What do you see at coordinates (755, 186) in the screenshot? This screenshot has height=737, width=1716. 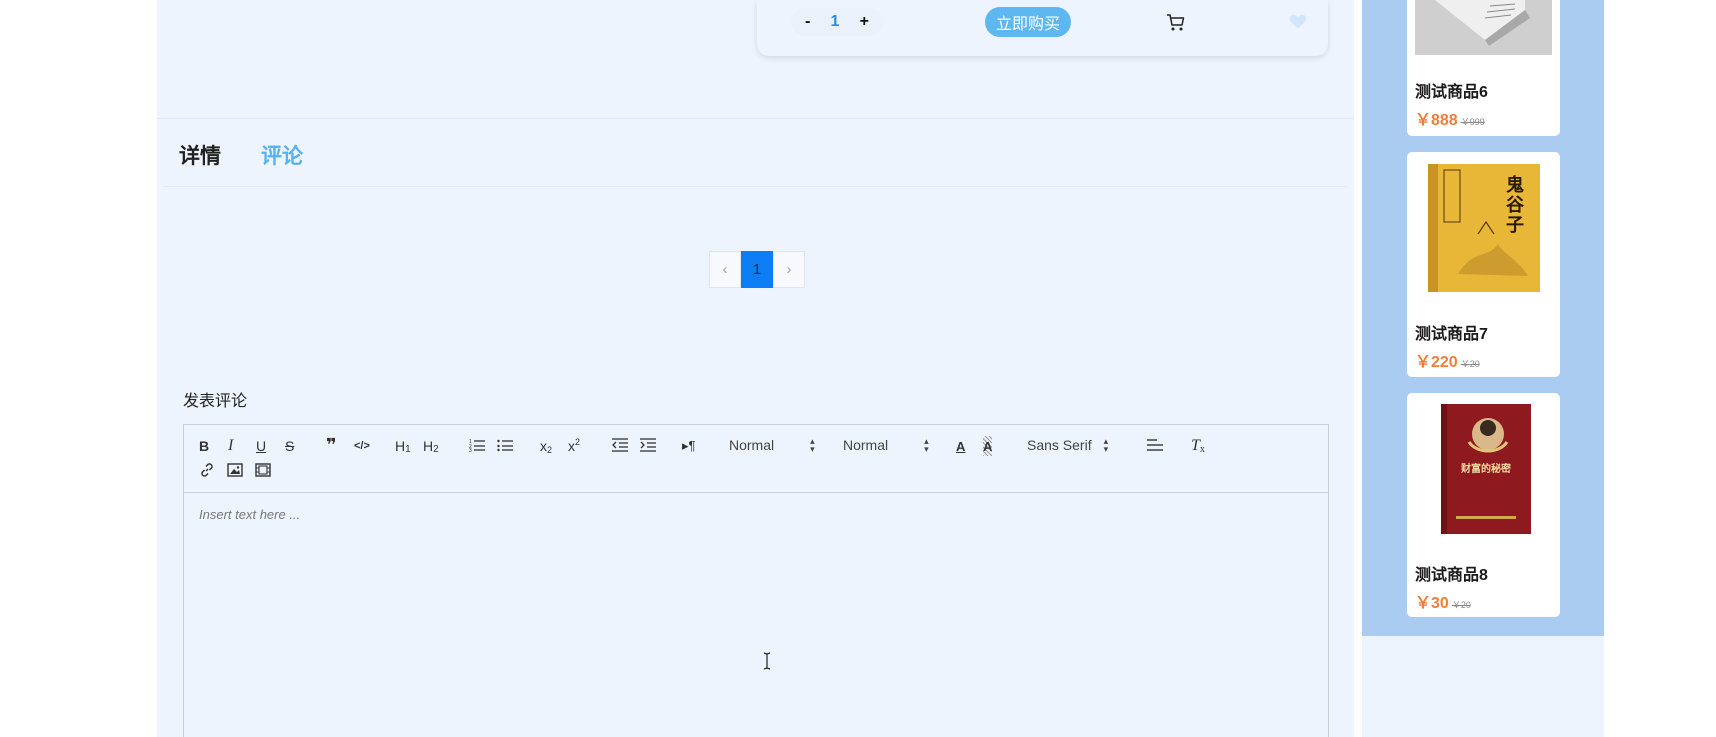 I see `tab-divider` at bounding box center [755, 186].